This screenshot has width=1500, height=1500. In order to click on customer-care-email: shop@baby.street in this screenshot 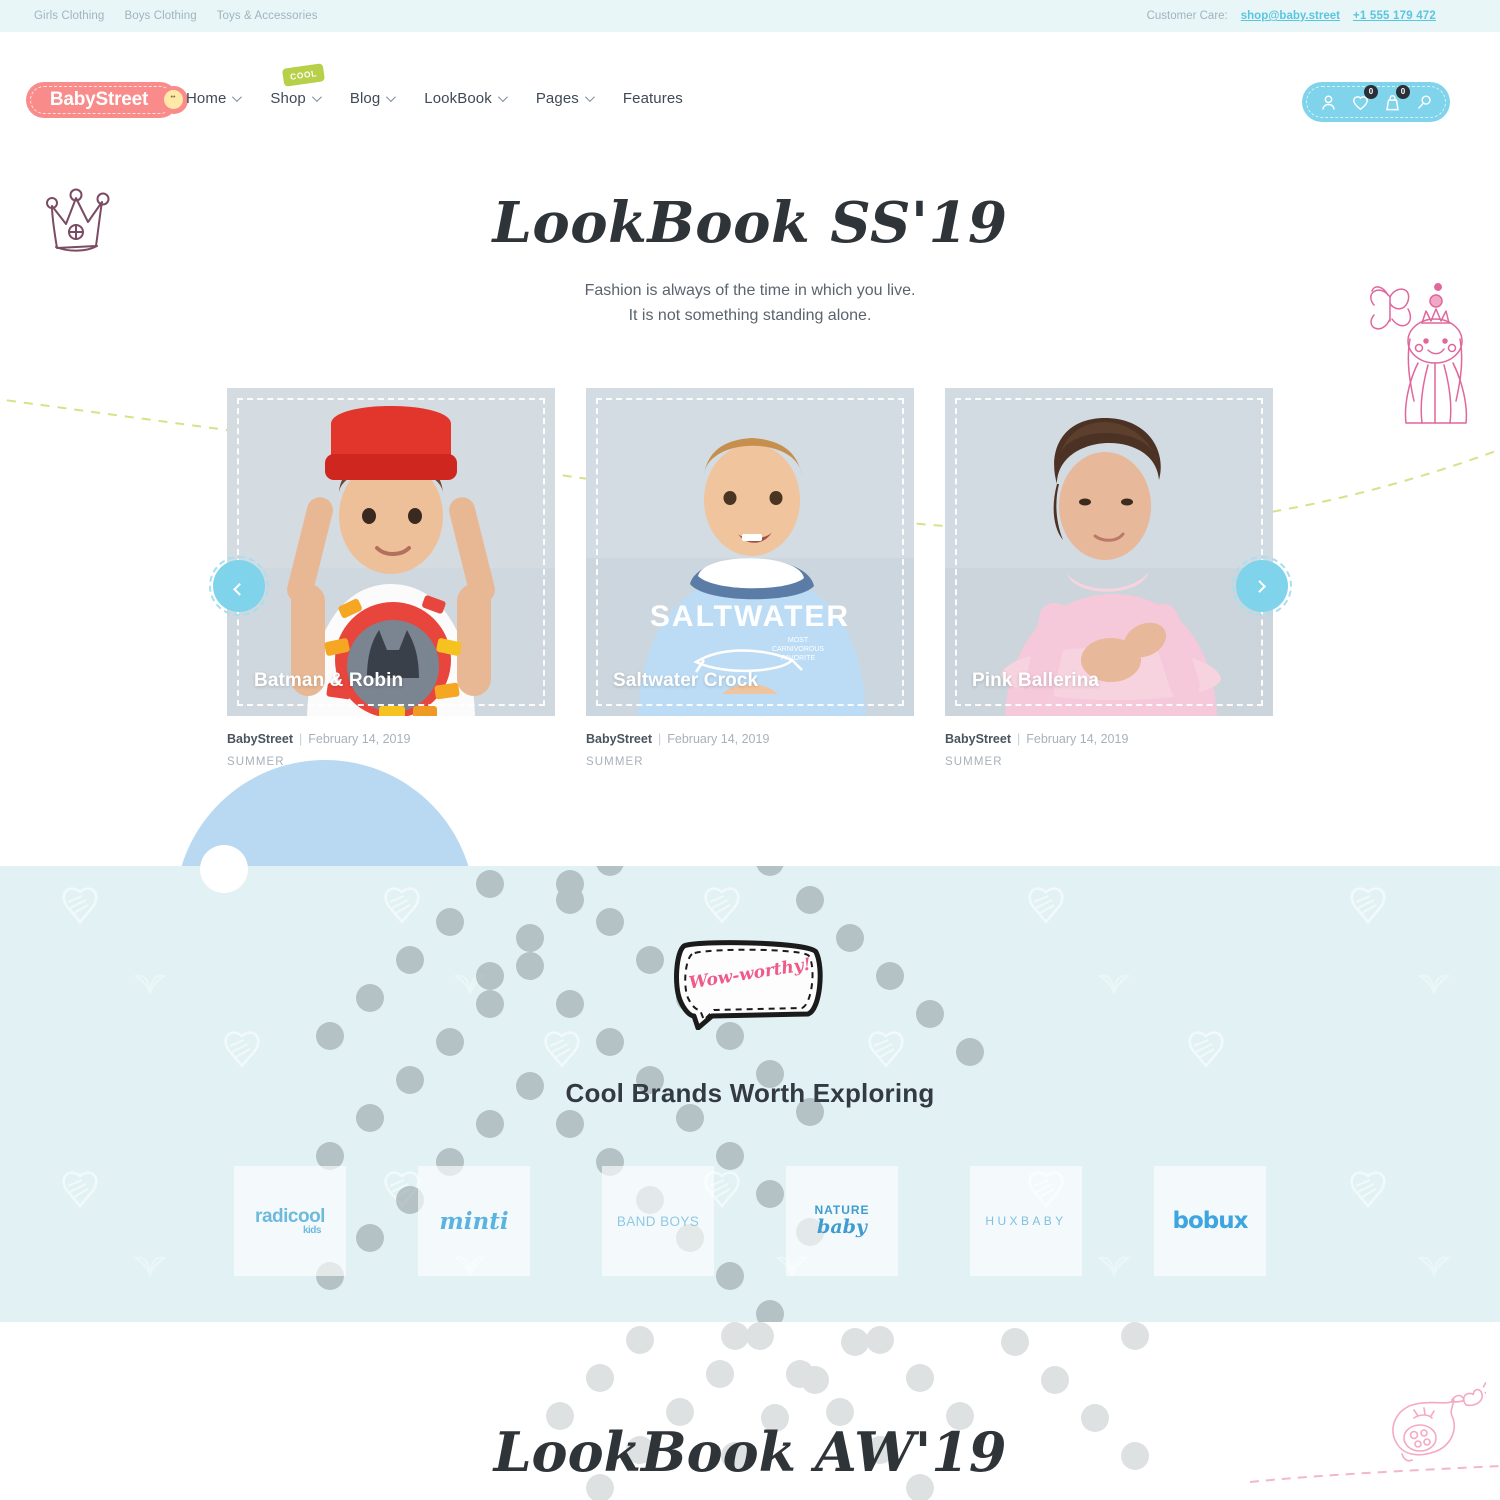, I will do `click(1290, 16)`.